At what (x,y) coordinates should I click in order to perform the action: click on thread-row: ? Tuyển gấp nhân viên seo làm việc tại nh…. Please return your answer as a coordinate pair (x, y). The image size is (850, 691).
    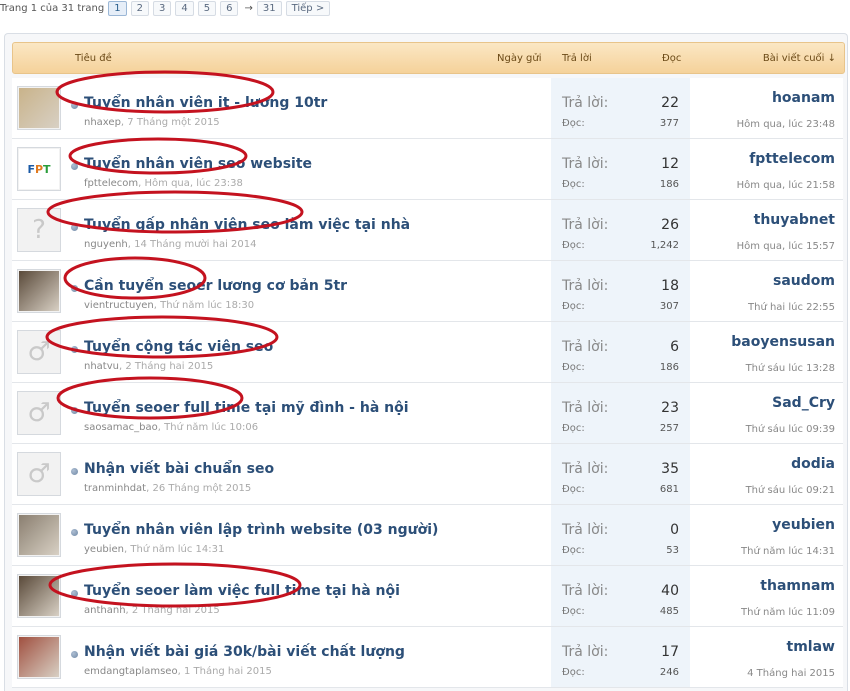
    Looking at the image, I should click on (427, 230).